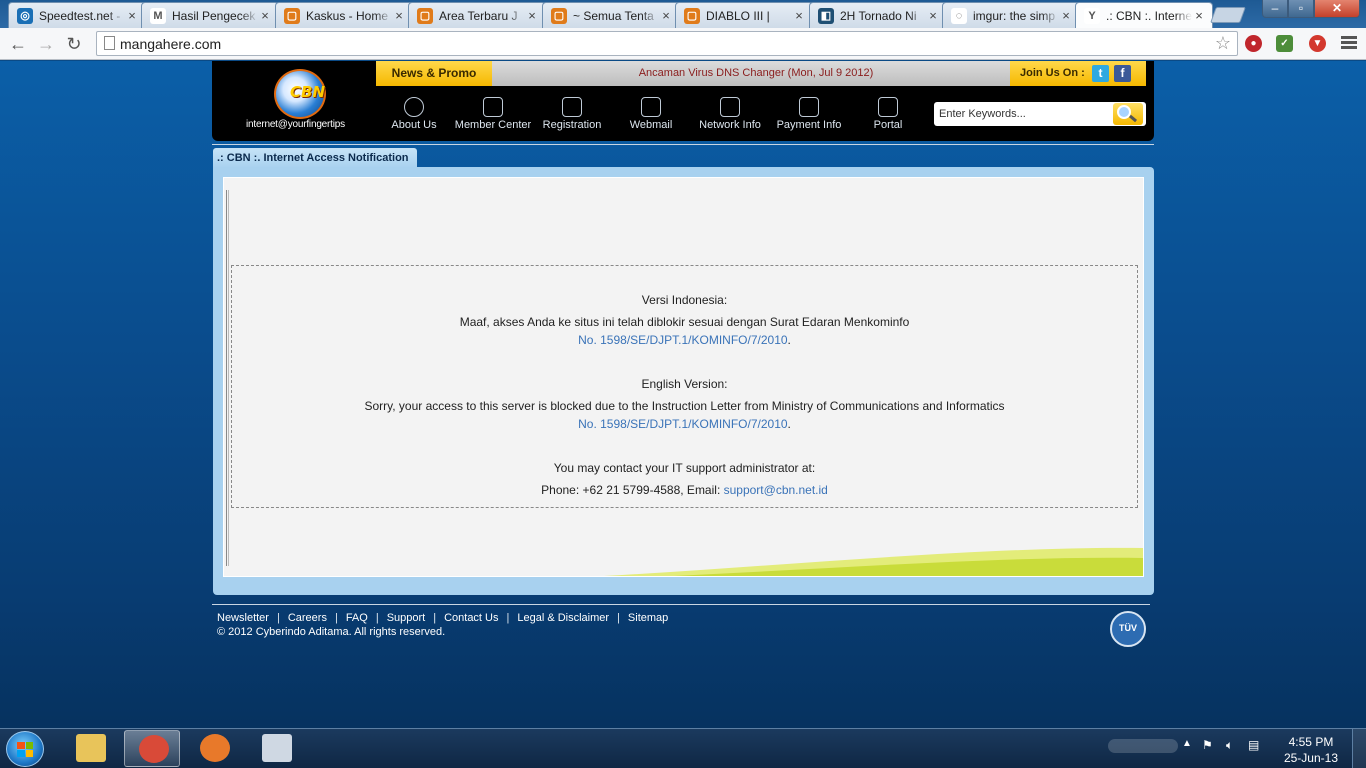  I want to click on network-icon: ▤, so click(1253, 745).